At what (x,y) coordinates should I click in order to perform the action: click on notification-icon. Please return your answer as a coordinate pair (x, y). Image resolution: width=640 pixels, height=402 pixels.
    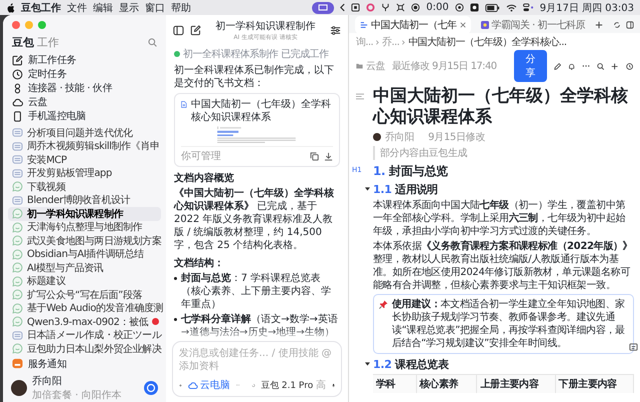
    Looking at the image, I should click on (17, 363).